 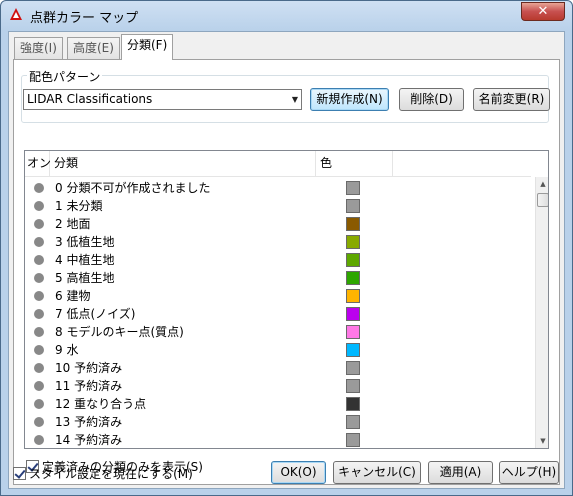 What do you see at coordinates (431, 99) in the screenshot?
I see `delete-pattern-button: 削除(D)` at bounding box center [431, 99].